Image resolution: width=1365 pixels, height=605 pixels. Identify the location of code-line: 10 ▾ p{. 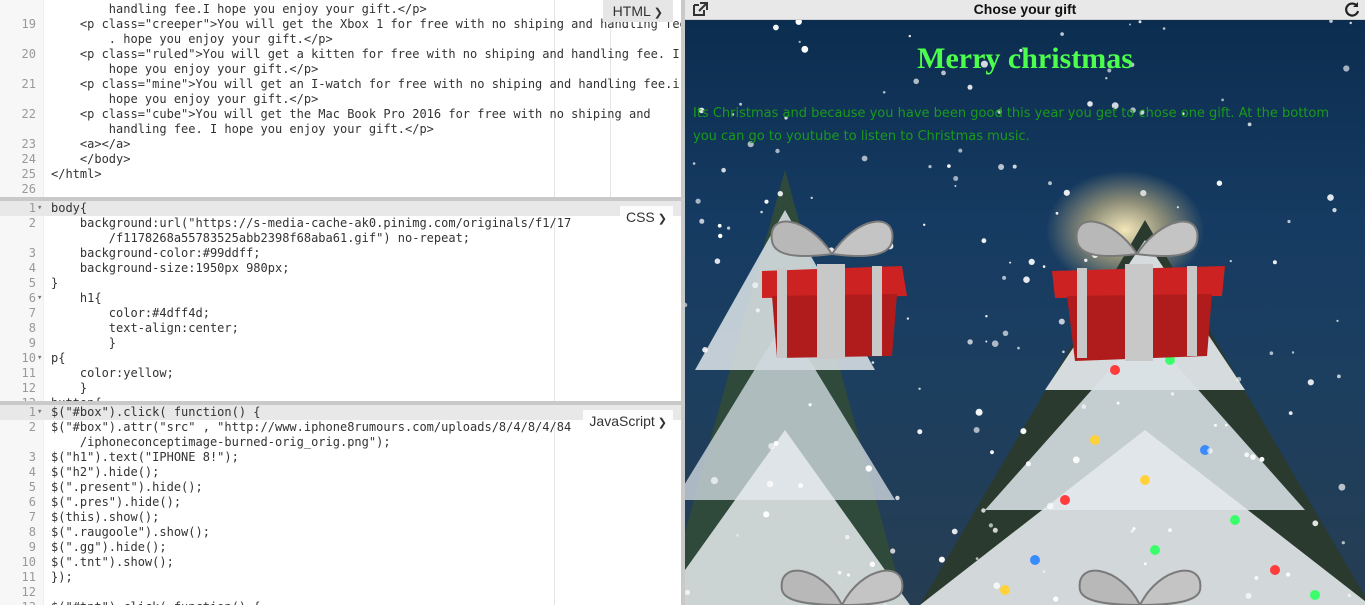
(340, 358).